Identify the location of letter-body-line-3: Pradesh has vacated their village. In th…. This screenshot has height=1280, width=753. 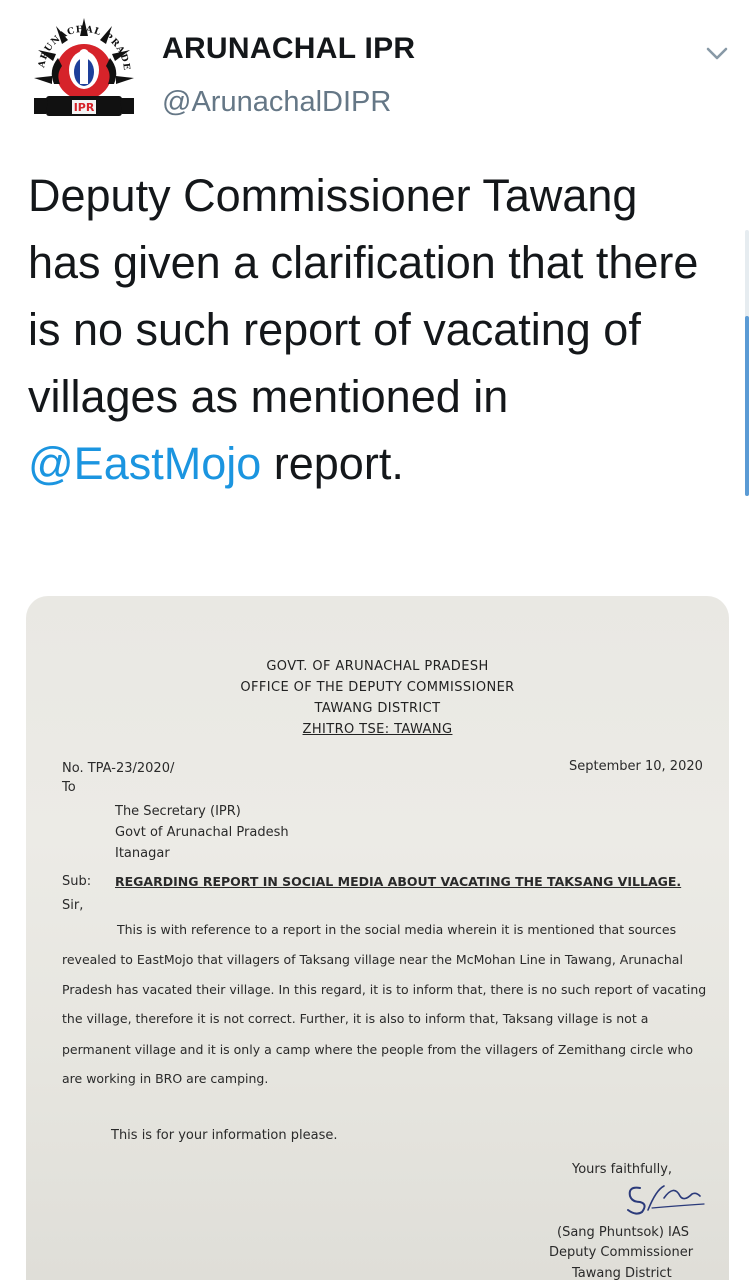
(384, 989).